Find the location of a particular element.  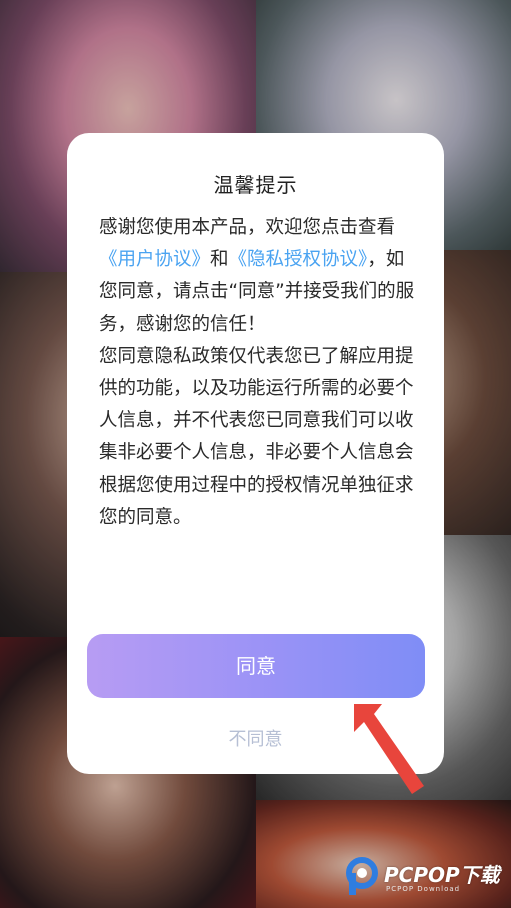

pcpop-logo-icon is located at coordinates (362, 876).